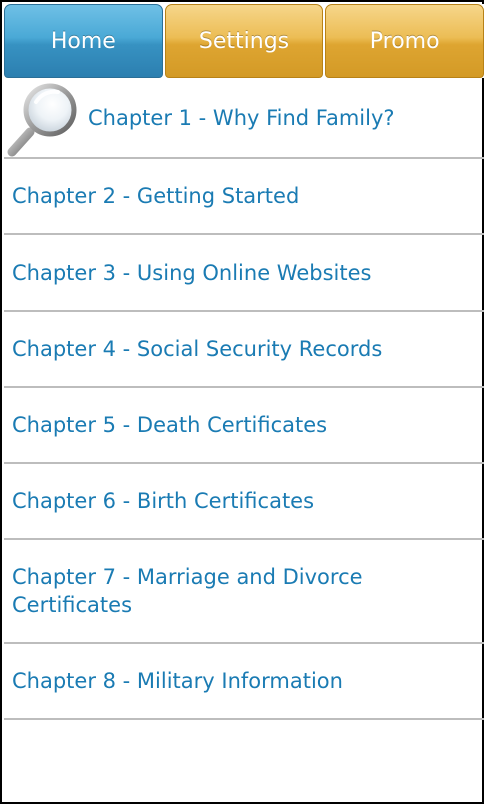 Image resolution: width=484 pixels, height=804 pixels. I want to click on tab-bar: Home Settings Promo, so click(244, 41).